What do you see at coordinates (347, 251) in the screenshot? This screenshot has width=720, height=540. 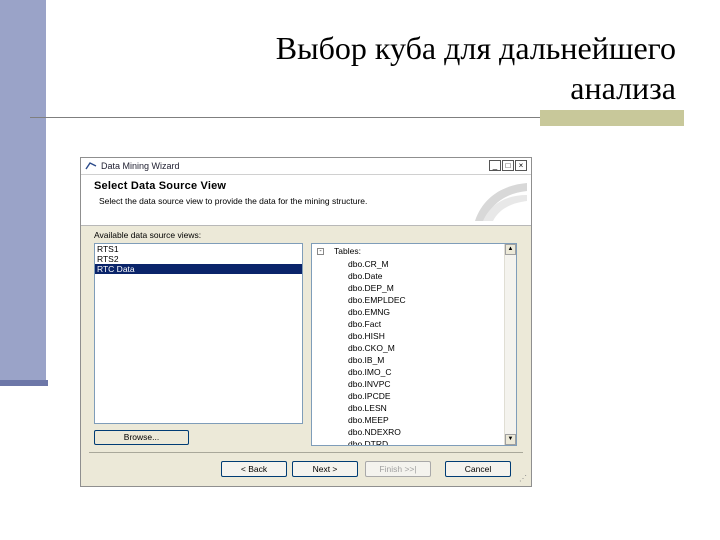 I see `tree-root-label: Tables:` at bounding box center [347, 251].